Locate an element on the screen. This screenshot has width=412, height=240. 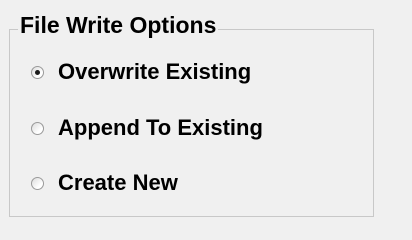
radio-label-append-to-existing: Append To Existing is located at coordinates (160, 128).